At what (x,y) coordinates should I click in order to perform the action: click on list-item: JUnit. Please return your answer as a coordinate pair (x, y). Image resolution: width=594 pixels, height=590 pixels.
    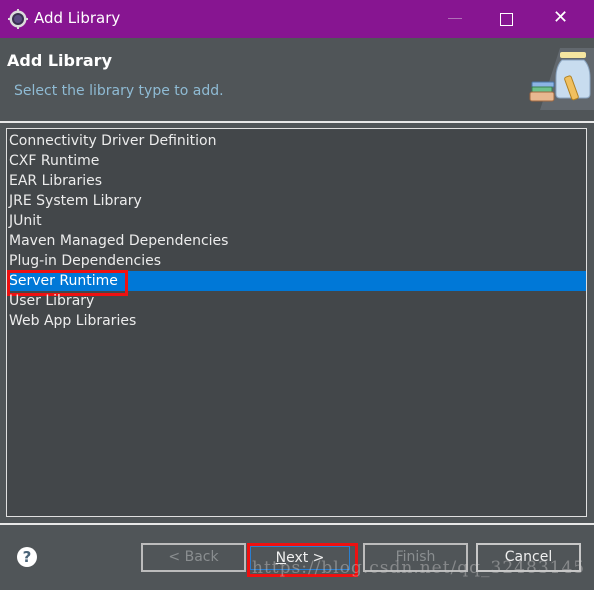
    Looking at the image, I should click on (297, 221).